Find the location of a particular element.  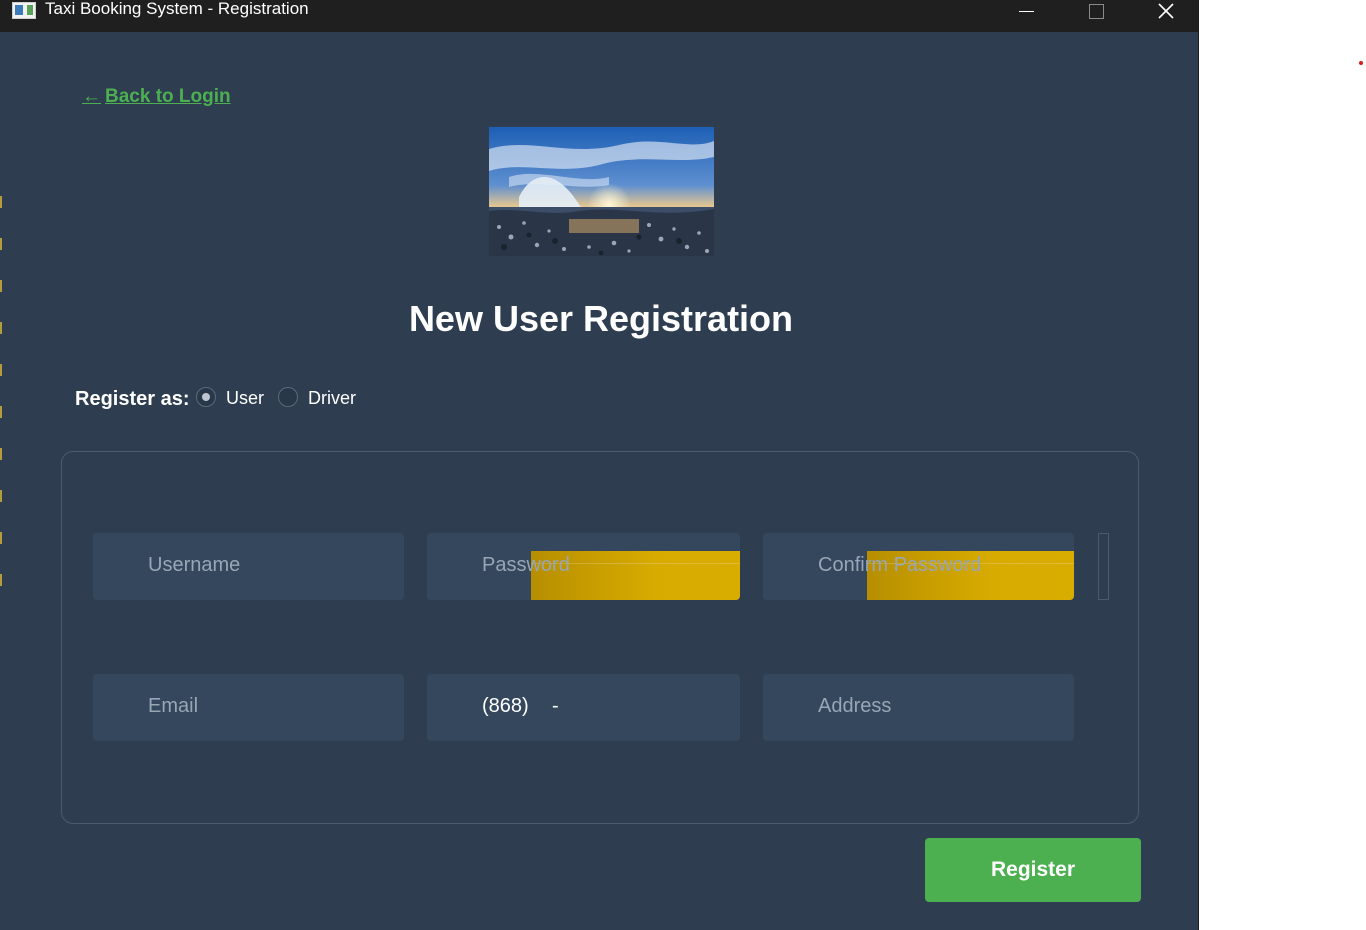

minimize-button is located at coordinates (1026, 11).